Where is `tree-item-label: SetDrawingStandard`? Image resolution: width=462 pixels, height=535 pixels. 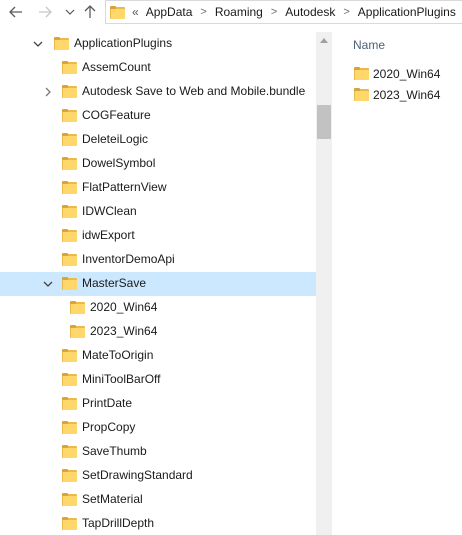
tree-item-label: SetDrawingStandard is located at coordinates (137, 475).